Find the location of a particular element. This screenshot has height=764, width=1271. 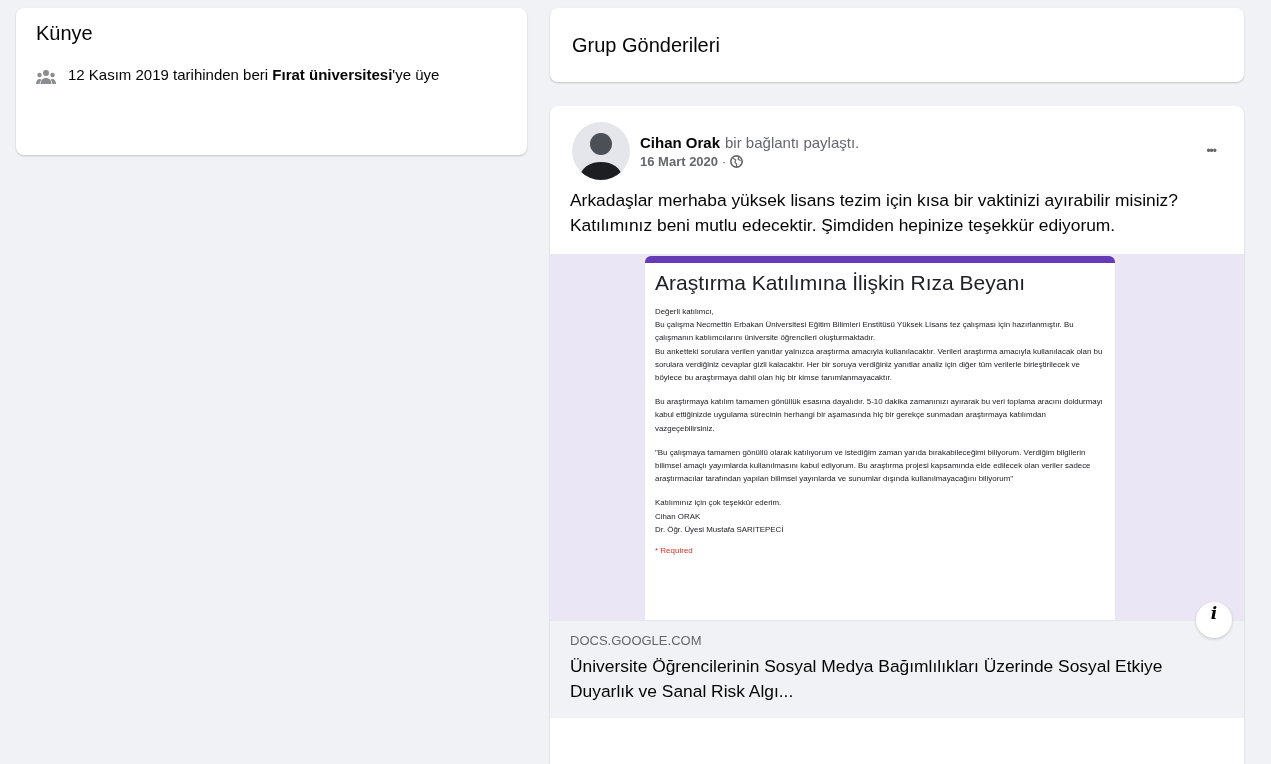

required-note: * Required is located at coordinates (674, 551).